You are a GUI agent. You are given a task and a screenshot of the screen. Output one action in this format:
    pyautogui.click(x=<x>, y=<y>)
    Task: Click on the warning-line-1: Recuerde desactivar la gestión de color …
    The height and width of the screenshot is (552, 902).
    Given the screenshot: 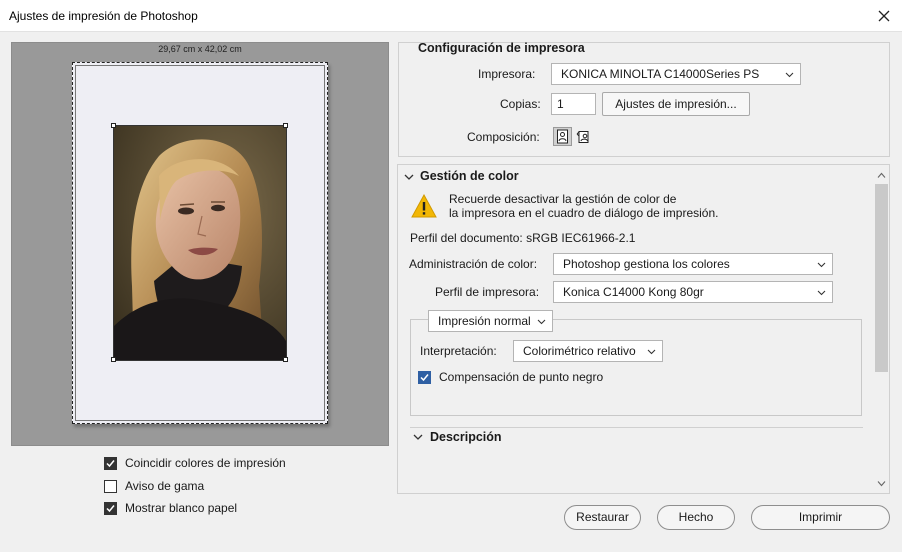 What is the action you would take?
    pyautogui.click(x=563, y=199)
    